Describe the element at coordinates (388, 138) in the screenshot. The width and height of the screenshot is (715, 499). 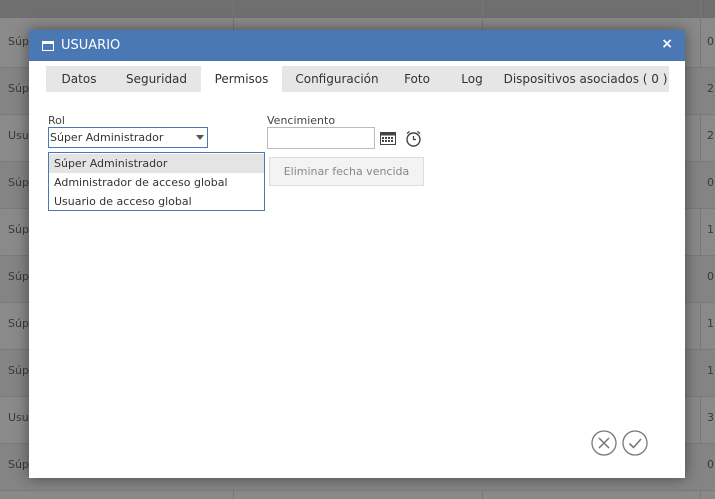
I see `calendar-icon` at that location.